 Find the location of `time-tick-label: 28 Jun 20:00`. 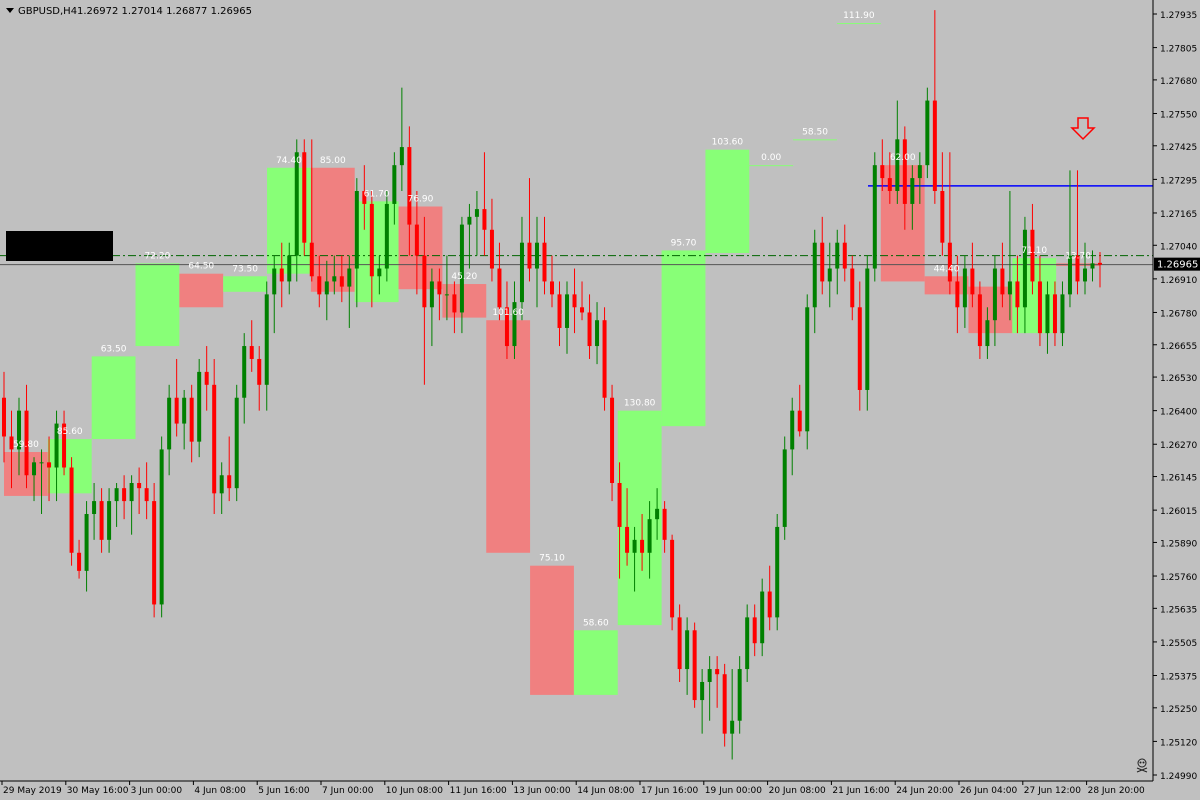

time-tick-label: 28 Jun 20:00 is located at coordinates (1116, 791).